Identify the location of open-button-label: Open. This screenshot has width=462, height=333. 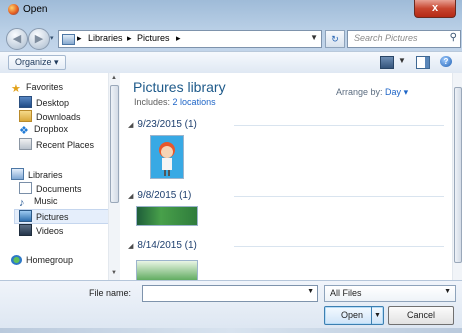
(352, 315).